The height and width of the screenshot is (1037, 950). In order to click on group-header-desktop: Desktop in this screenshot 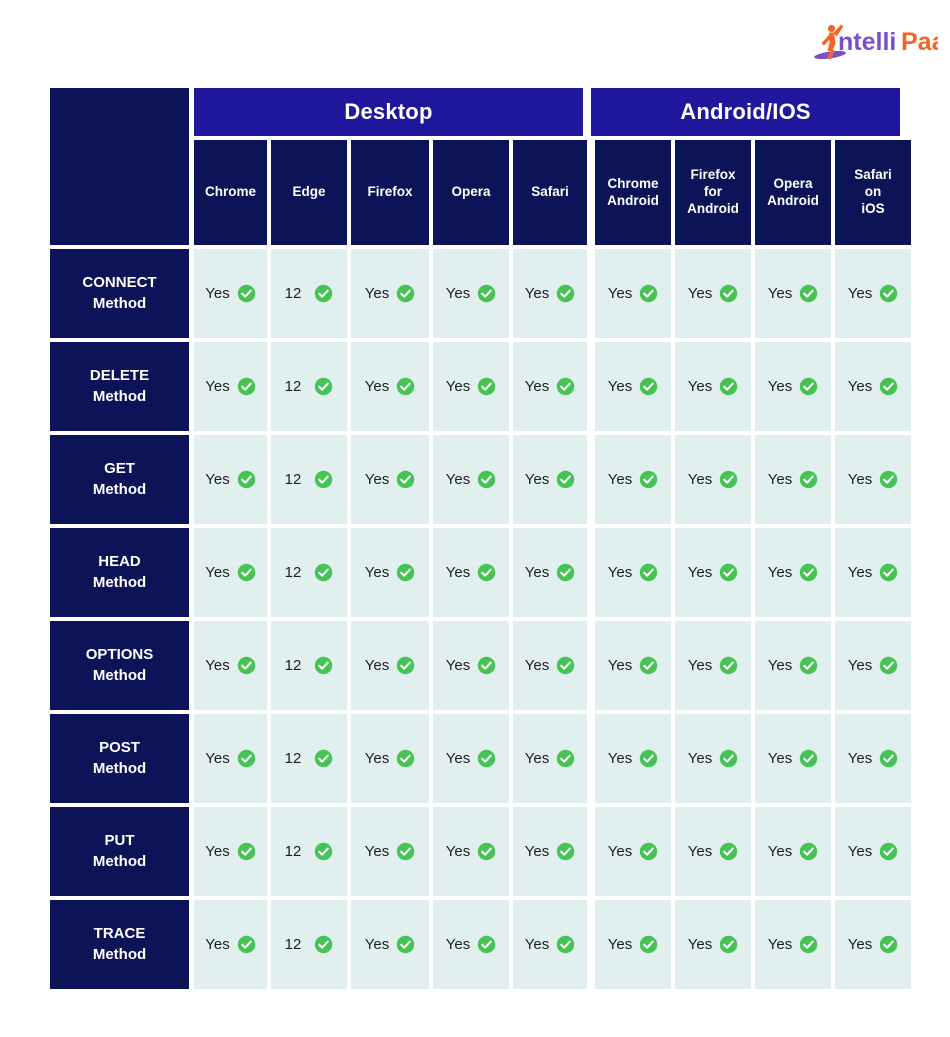, I will do `click(388, 112)`.